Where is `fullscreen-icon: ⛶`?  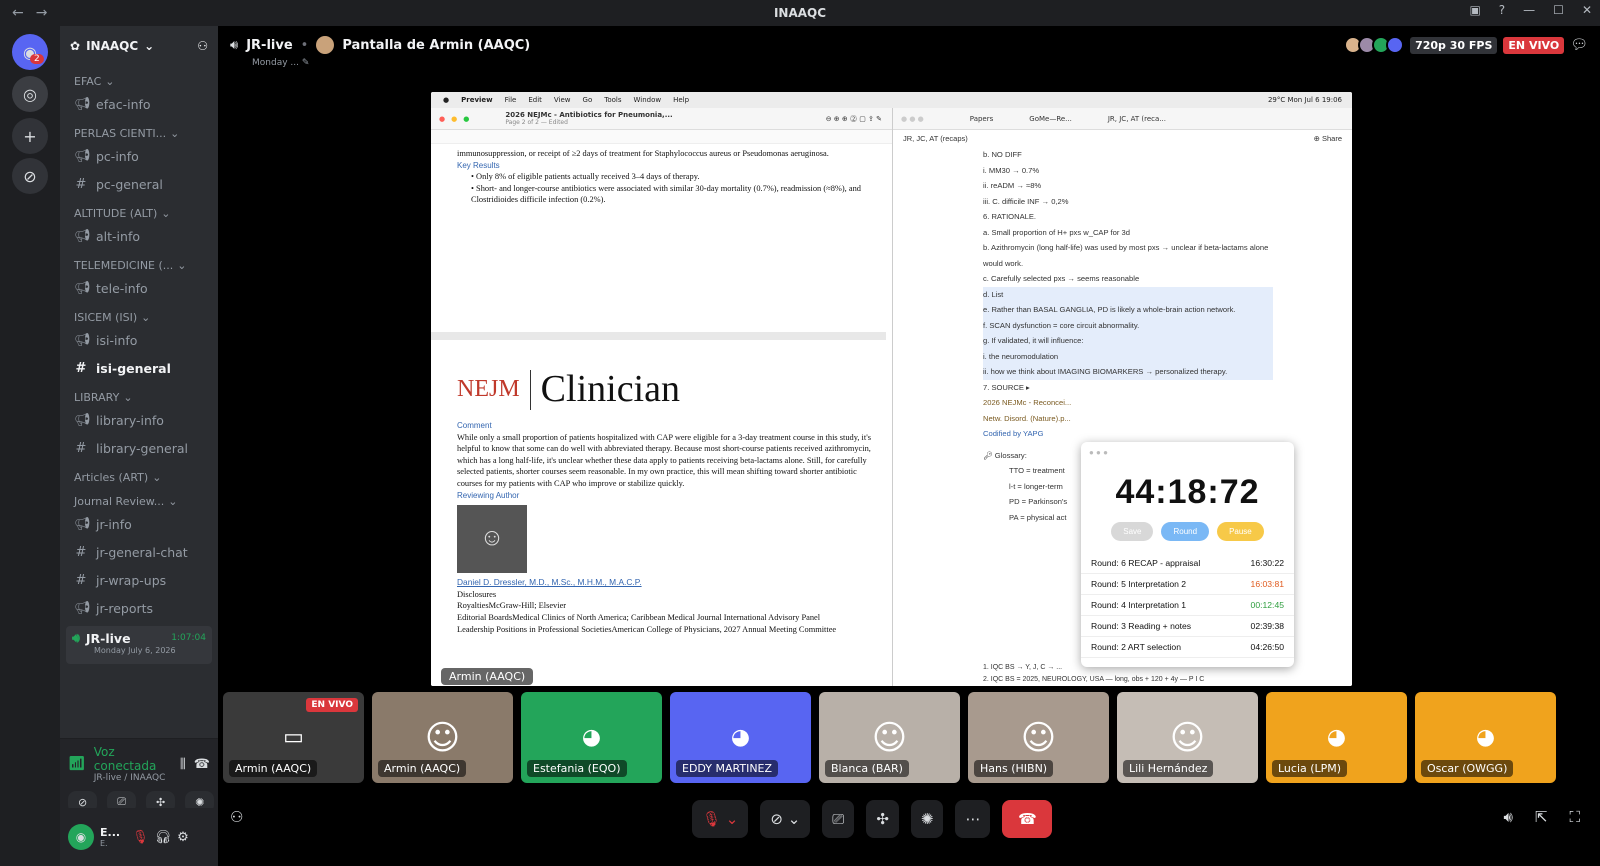
fullscreen-icon: ⛶ is located at coordinates (1574, 817).